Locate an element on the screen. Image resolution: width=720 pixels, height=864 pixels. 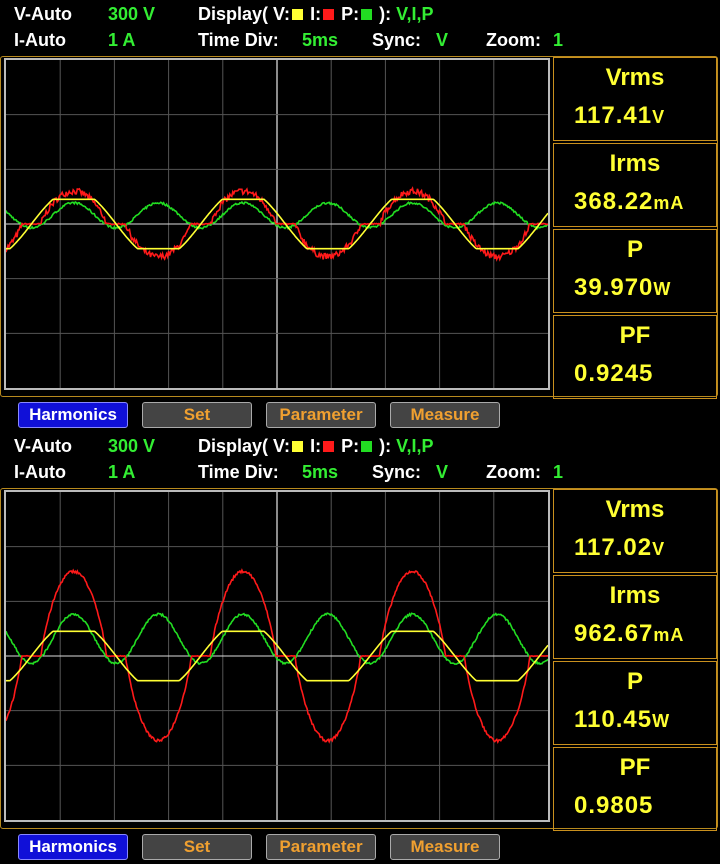
value-number: 0.9805 is located at coordinates (614, 805).